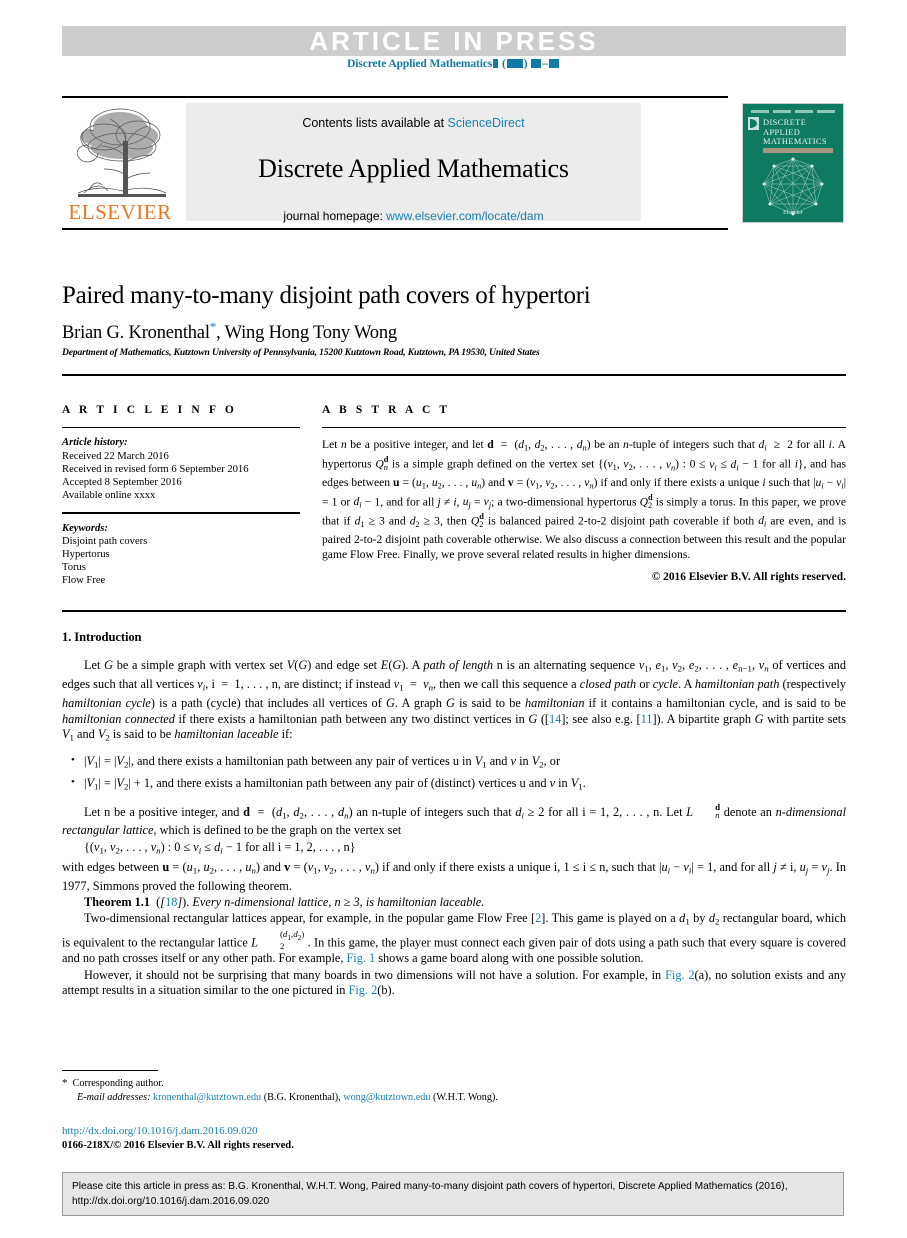 This screenshot has width=907, height=1238. I want to click on redacted-page-end-block, so click(553, 63).